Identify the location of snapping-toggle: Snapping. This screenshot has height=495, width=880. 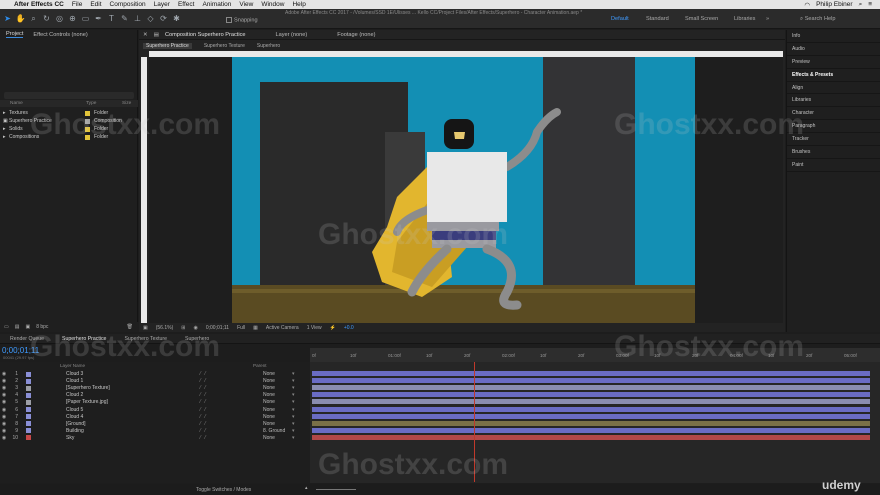
(242, 20).